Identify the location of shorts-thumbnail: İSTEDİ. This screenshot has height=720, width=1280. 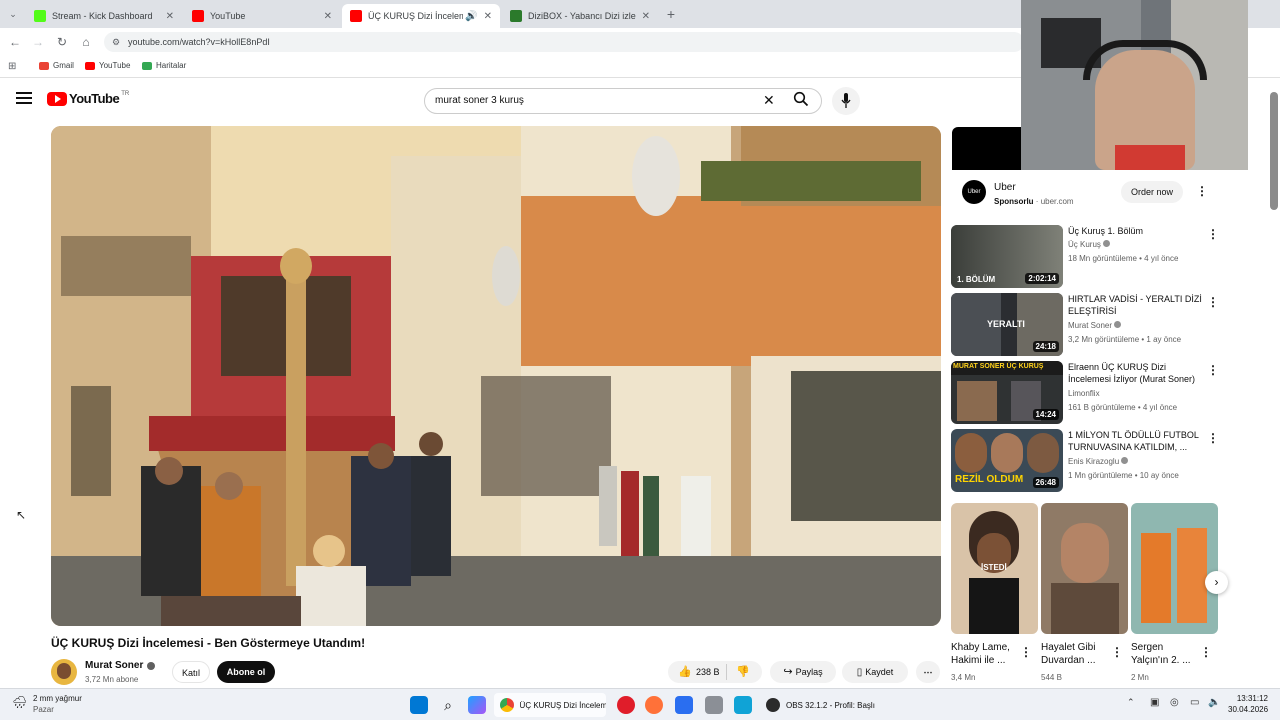
(994, 568).